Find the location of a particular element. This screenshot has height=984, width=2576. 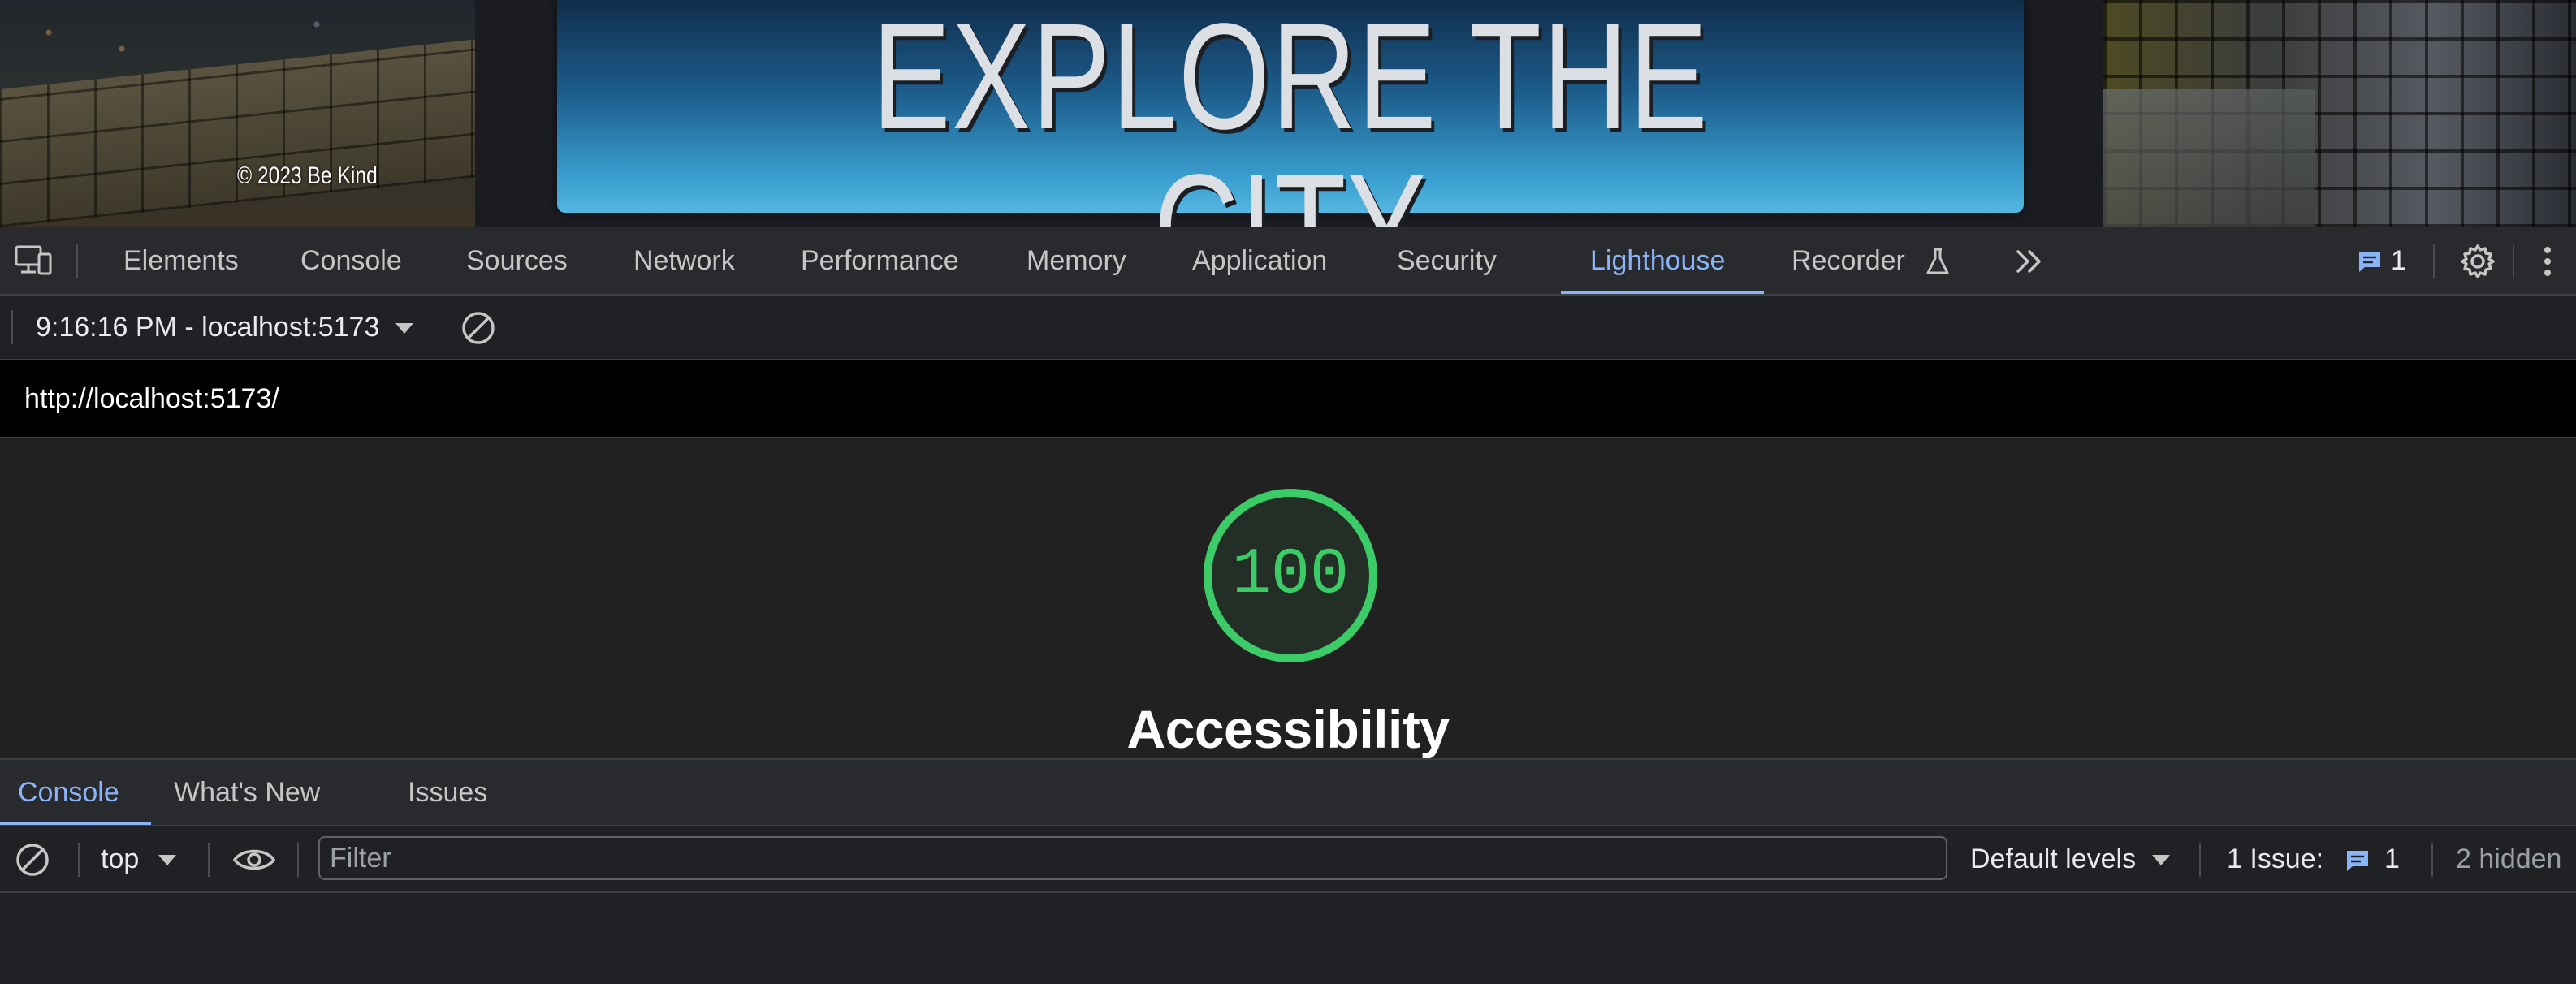

console-output is located at coordinates (1288, 939).